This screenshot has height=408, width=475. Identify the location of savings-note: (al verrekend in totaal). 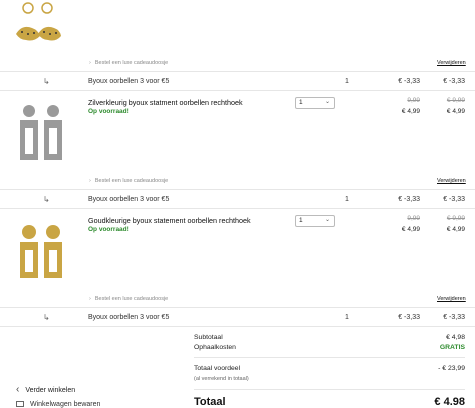
(221, 379).